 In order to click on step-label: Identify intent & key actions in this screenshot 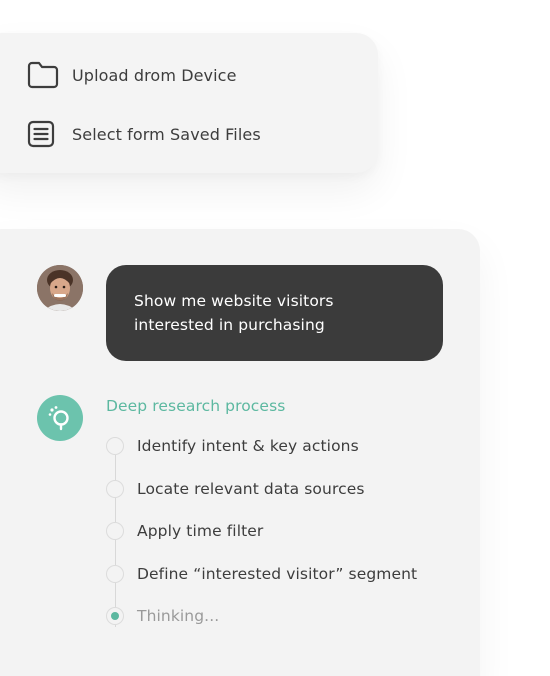, I will do `click(248, 446)`.